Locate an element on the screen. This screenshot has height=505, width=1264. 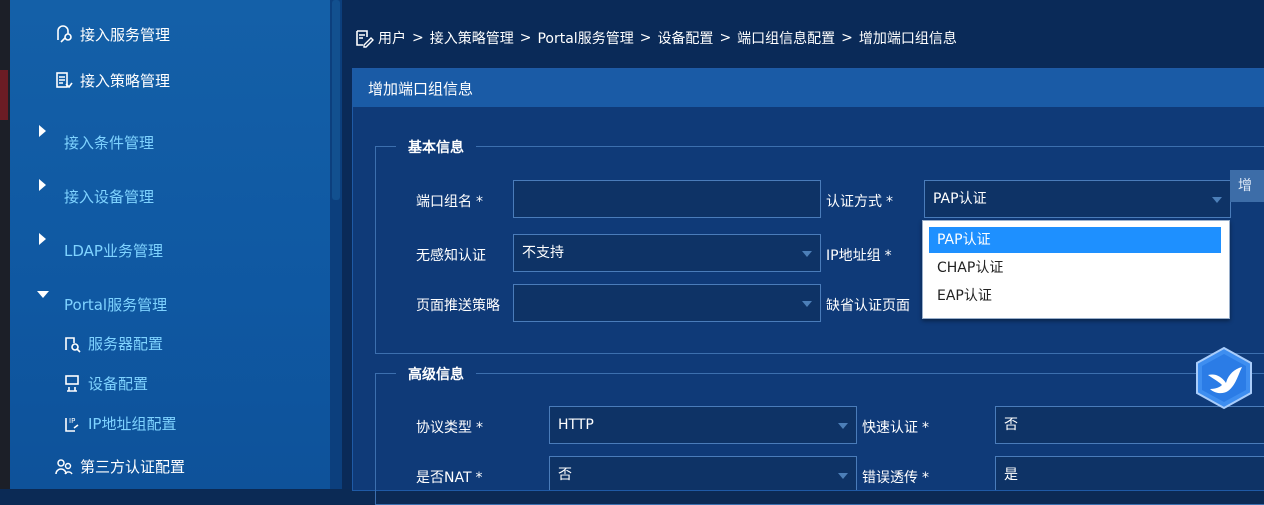
sidebar-item-label: 设备配置 is located at coordinates (118, 384).